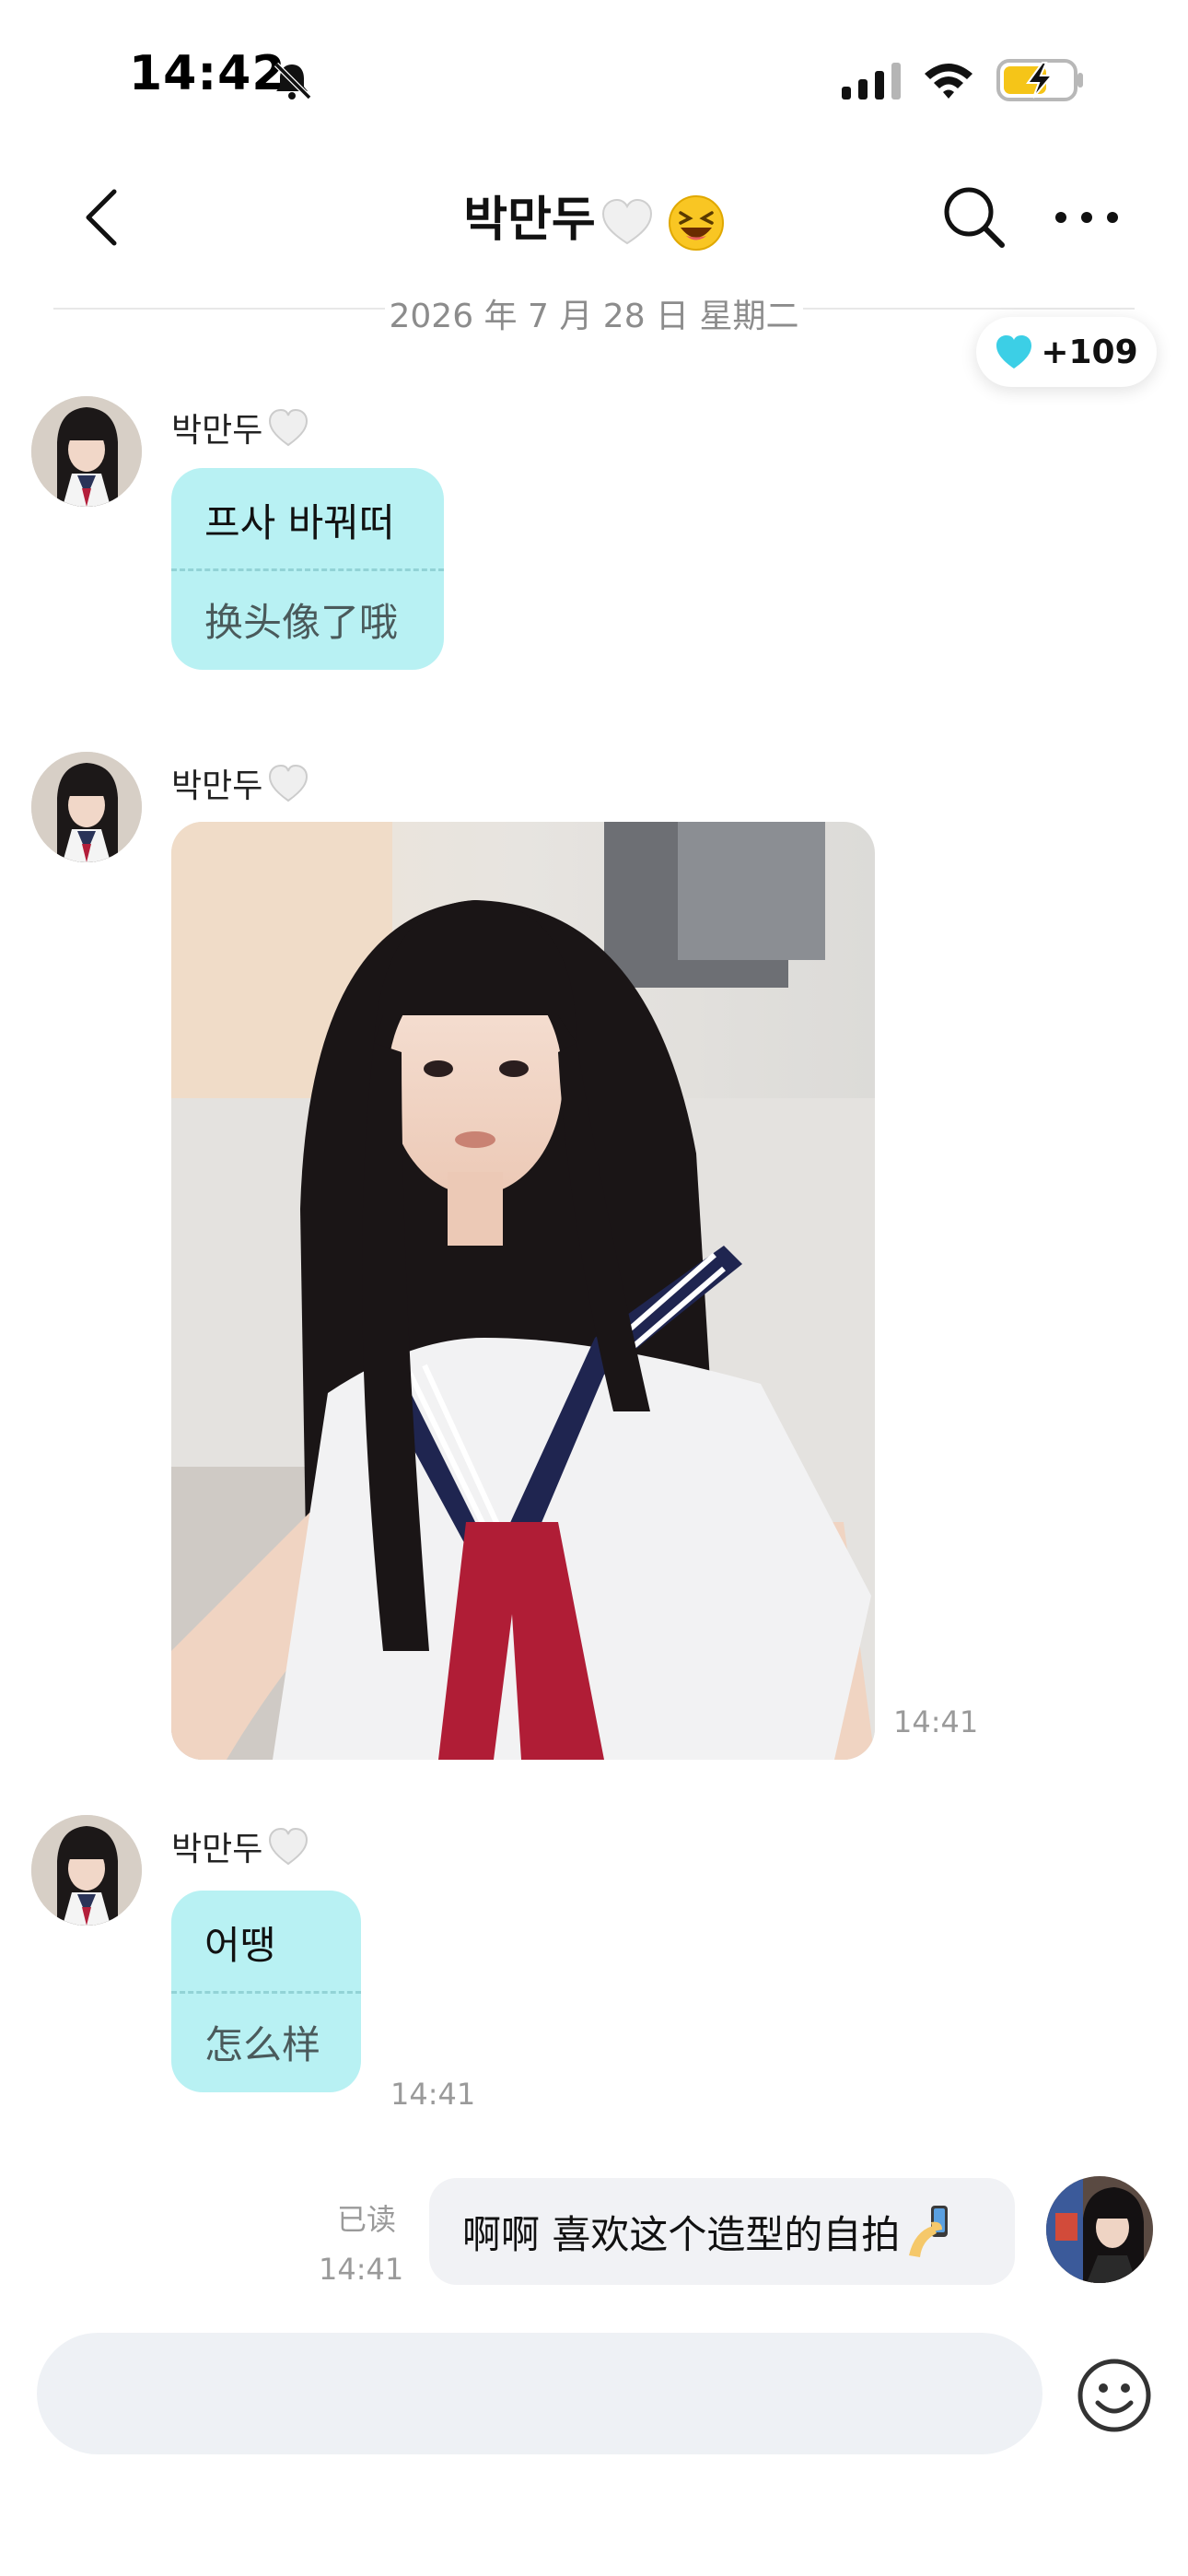 Image resolution: width=1188 pixels, height=2576 pixels. I want to click on date-separator: 2026 年 7 月 28 日 星期二, so click(594, 316).